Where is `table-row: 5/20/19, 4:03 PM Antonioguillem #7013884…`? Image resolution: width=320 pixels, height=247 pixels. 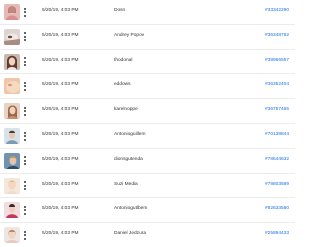
table-row: 5/20/19, 4:03 PM Antonioguillem #7013884… is located at coordinates (147, 136).